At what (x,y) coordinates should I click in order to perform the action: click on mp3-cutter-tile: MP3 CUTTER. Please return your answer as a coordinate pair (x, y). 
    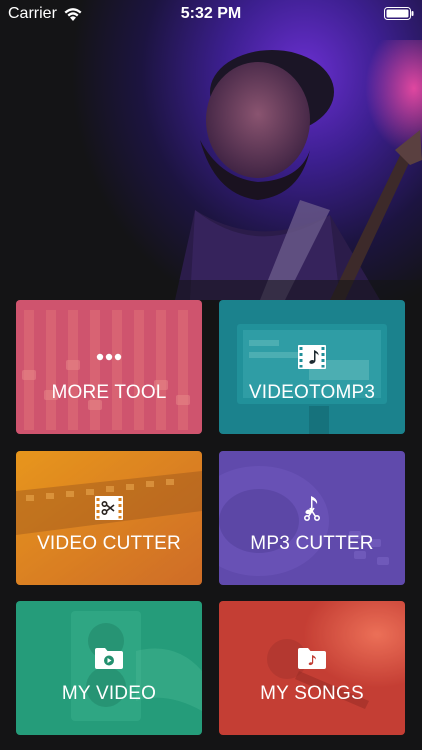
    Looking at the image, I should click on (312, 518).